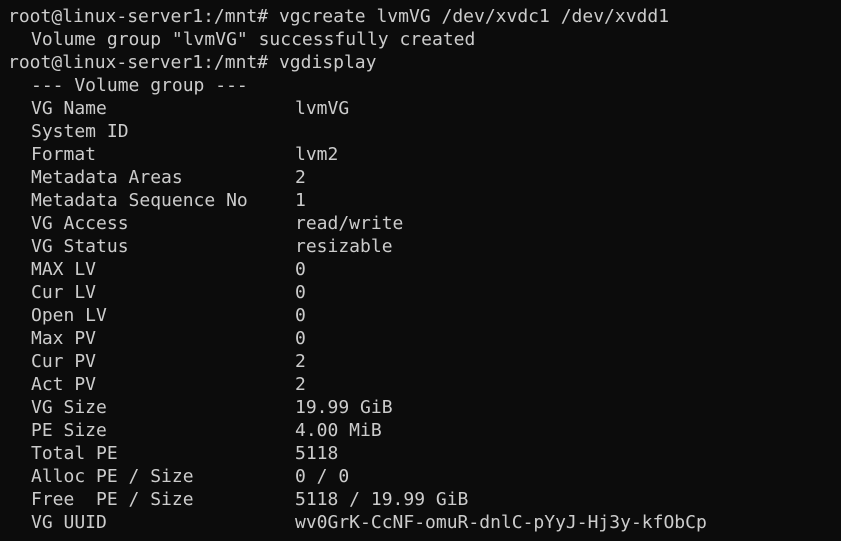 This screenshot has height=541, width=841. I want to click on vg-field-row: Total PE 5118, so click(424, 453).